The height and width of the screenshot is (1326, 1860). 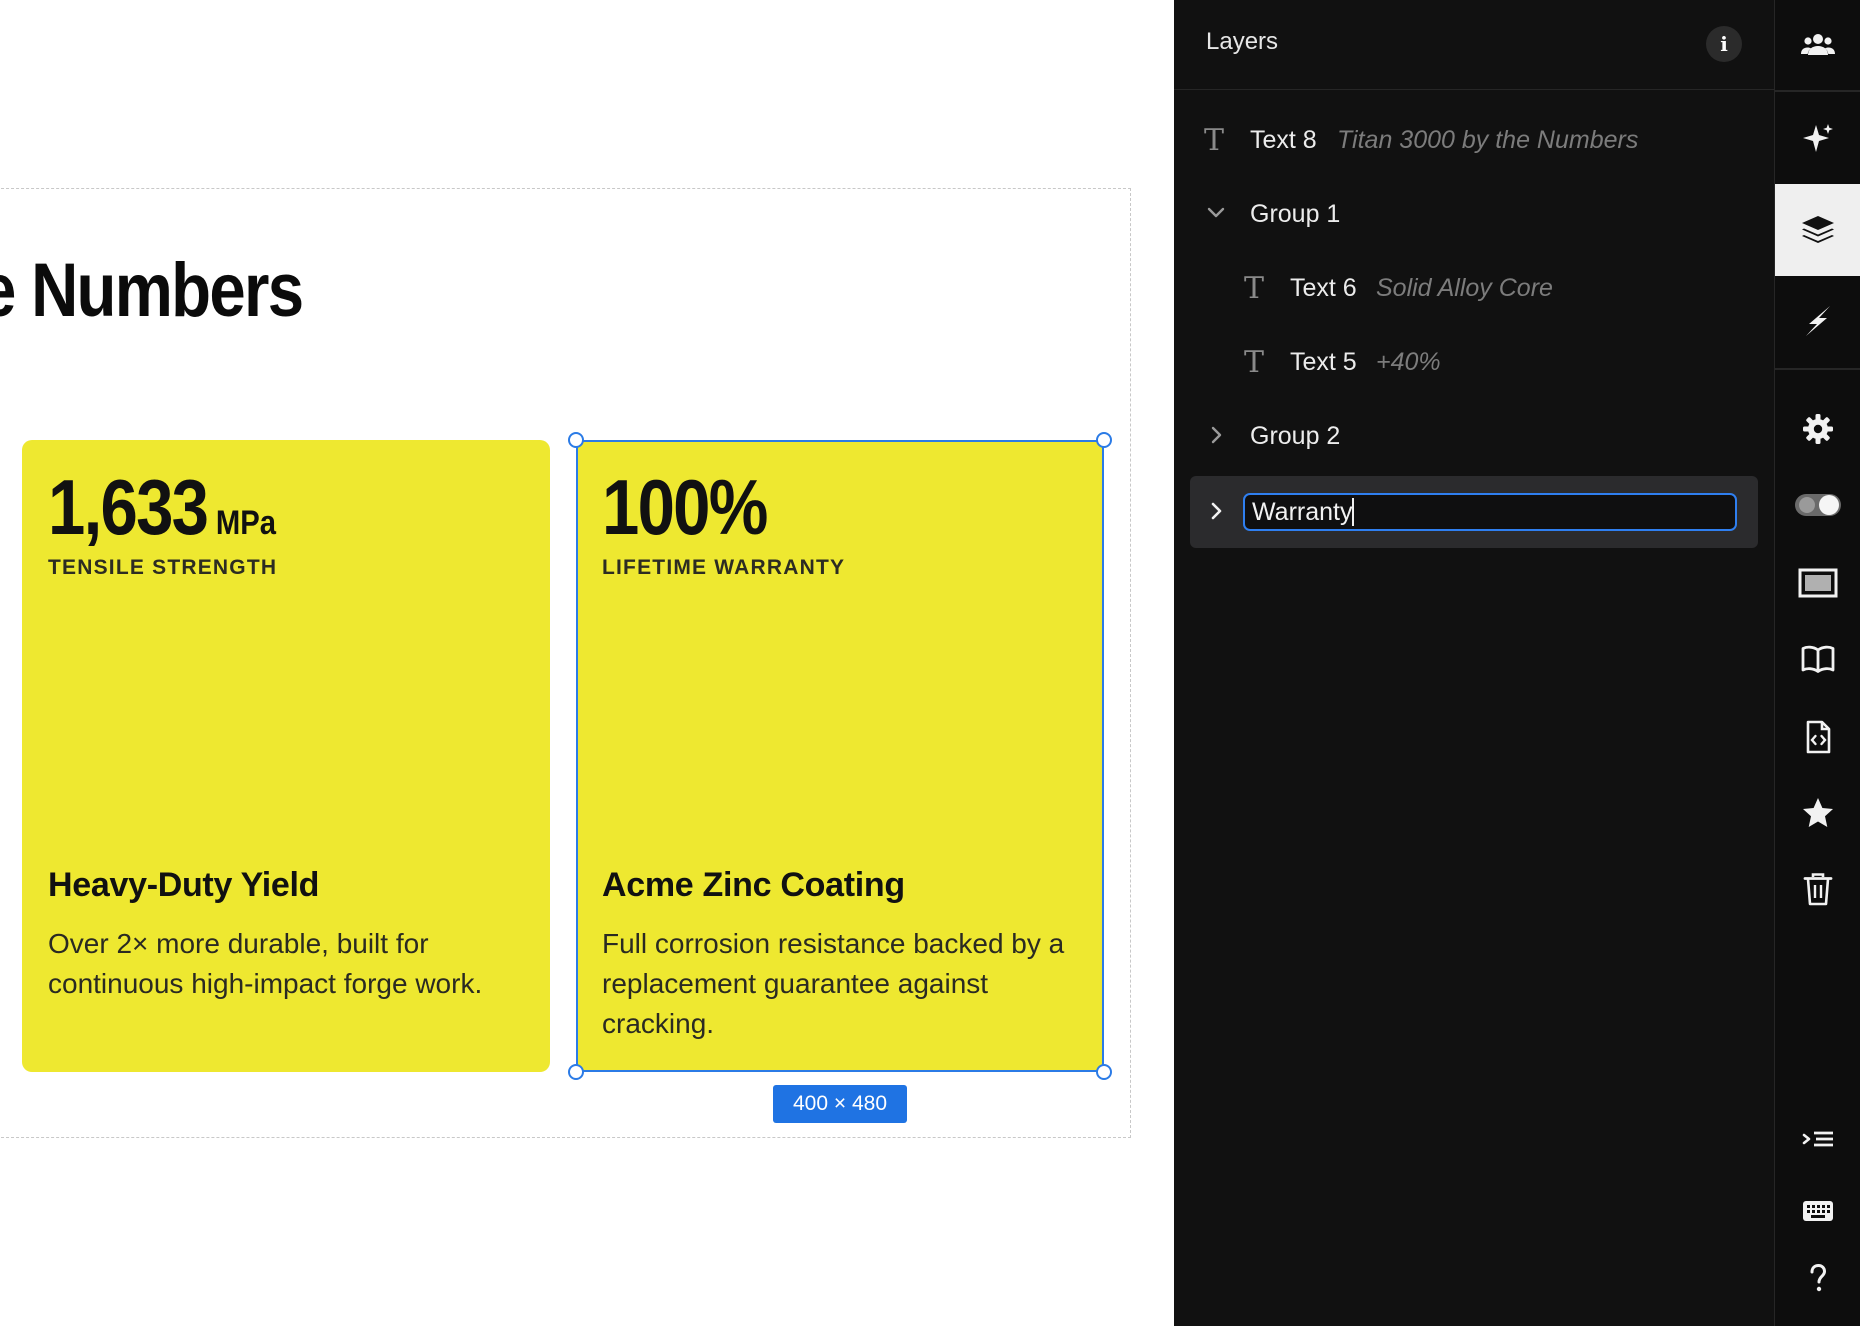 What do you see at coordinates (1474, 437) in the screenshot?
I see `layer-row: Group 2` at bounding box center [1474, 437].